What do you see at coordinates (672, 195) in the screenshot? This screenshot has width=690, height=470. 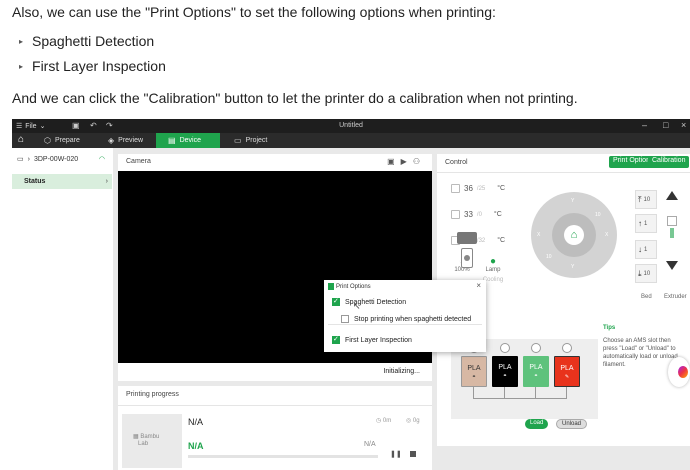 I see `extrude-up-icon` at bounding box center [672, 195].